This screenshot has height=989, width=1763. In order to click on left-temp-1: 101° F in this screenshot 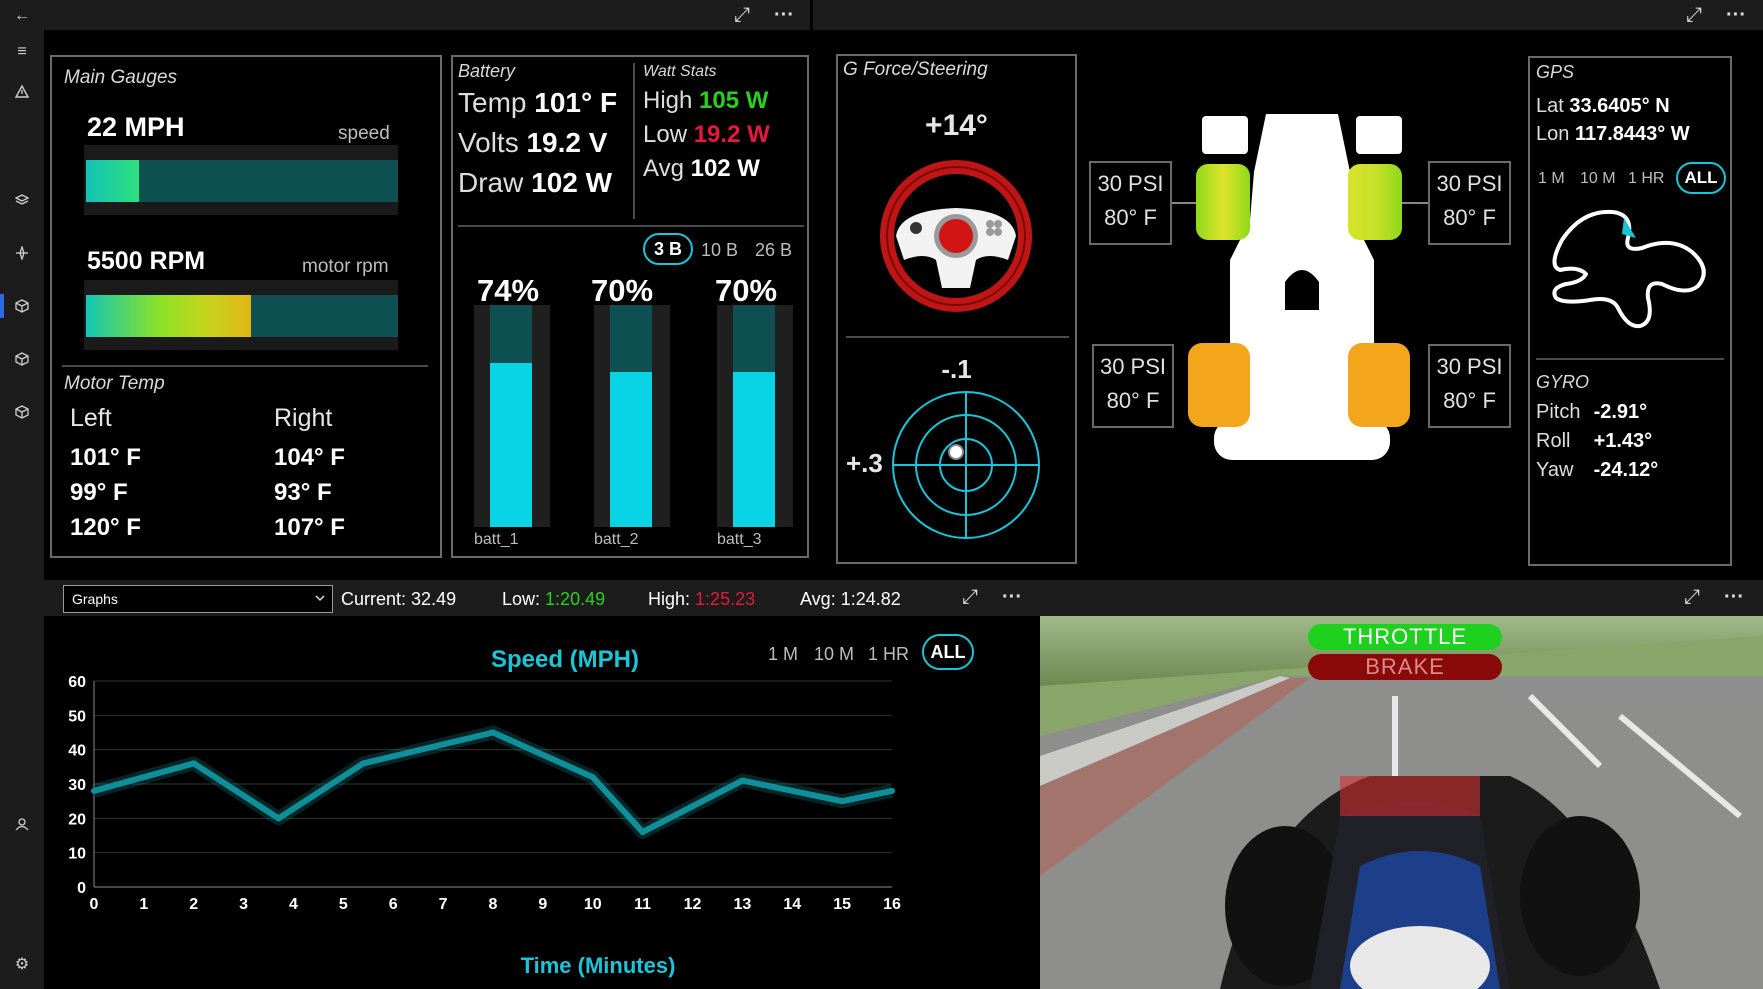, I will do `click(105, 457)`.